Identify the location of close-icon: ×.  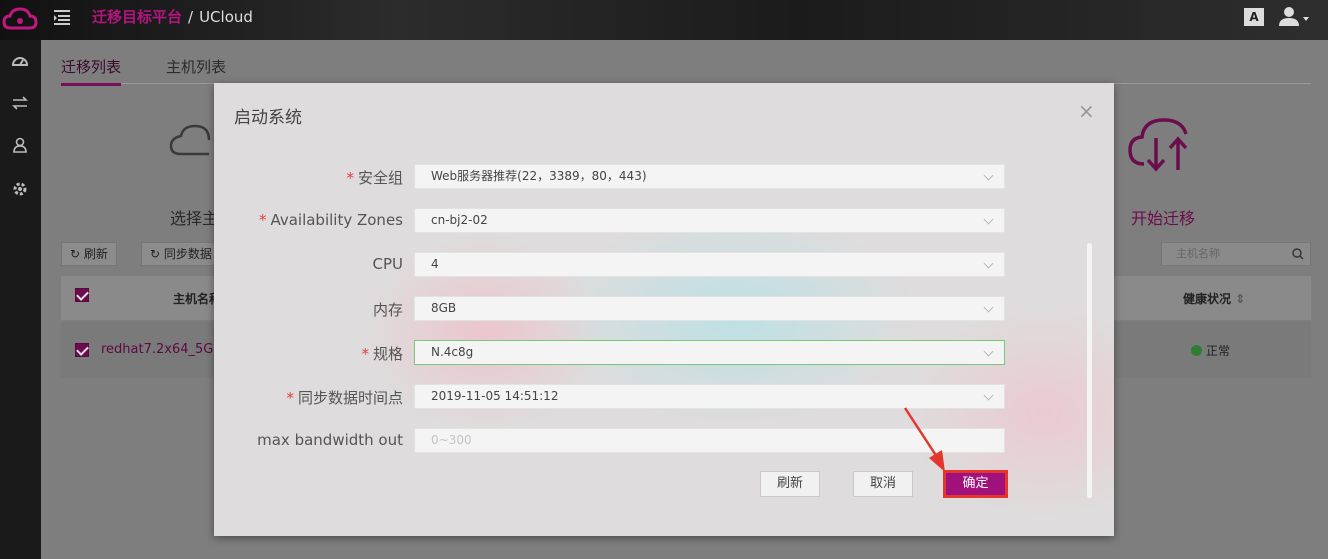
(1086, 111).